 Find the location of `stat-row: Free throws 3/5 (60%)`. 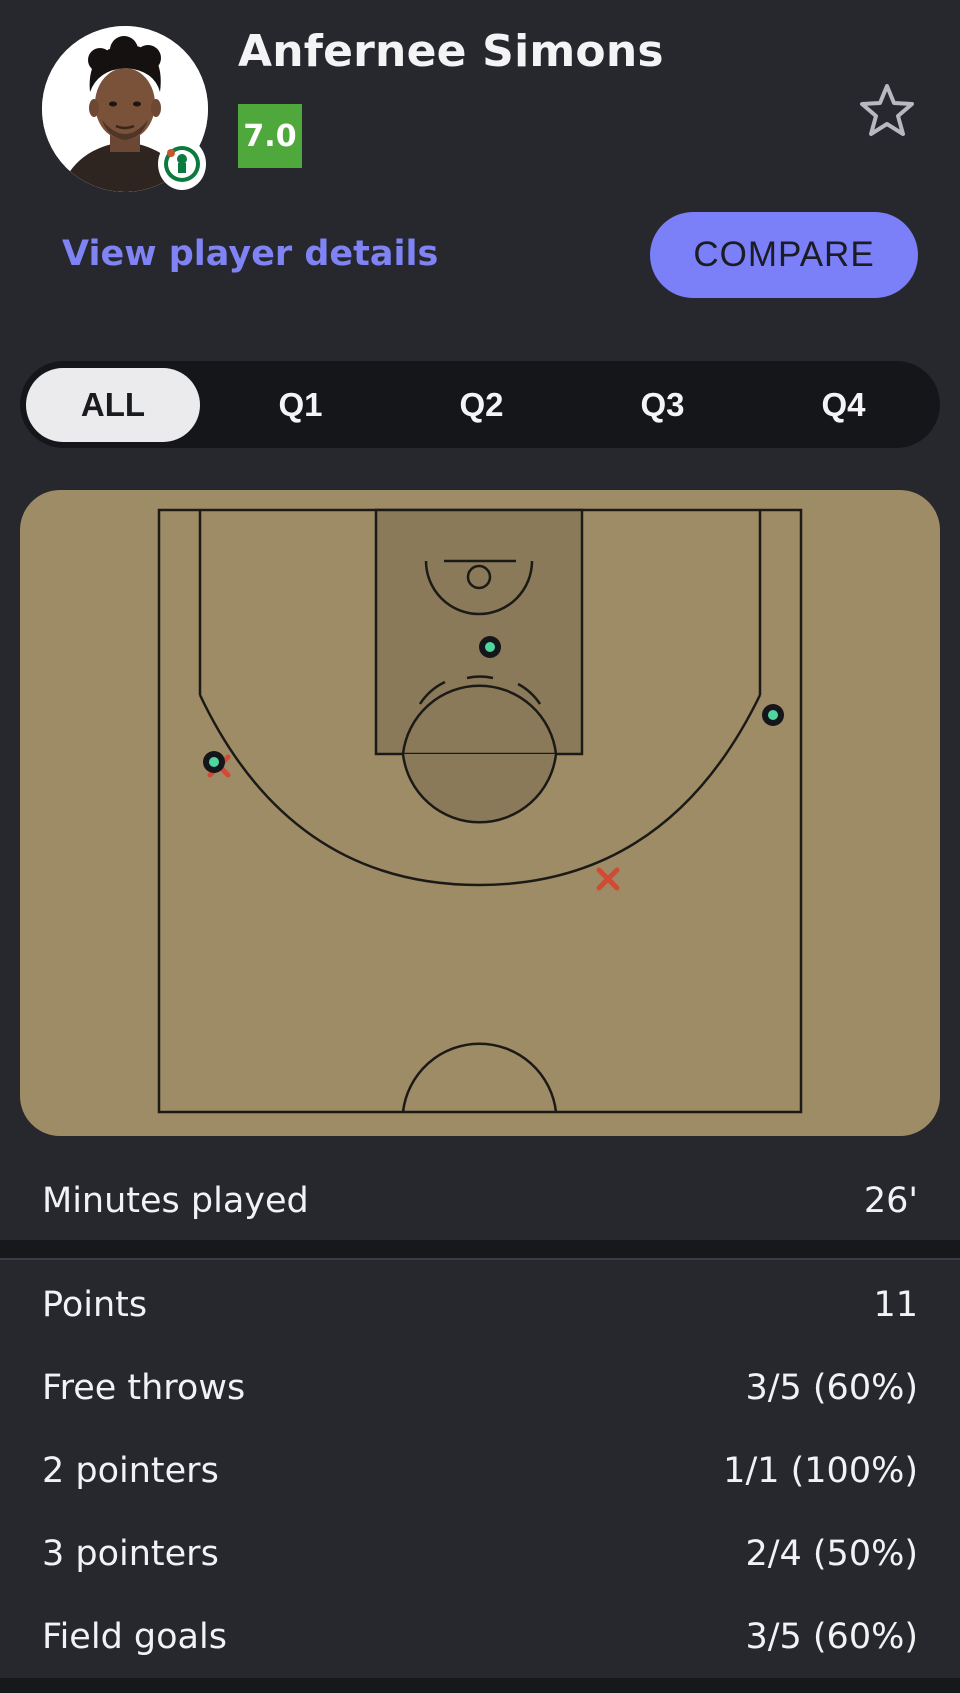

stat-row: Free throws 3/5 (60%) is located at coordinates (480, 1388).